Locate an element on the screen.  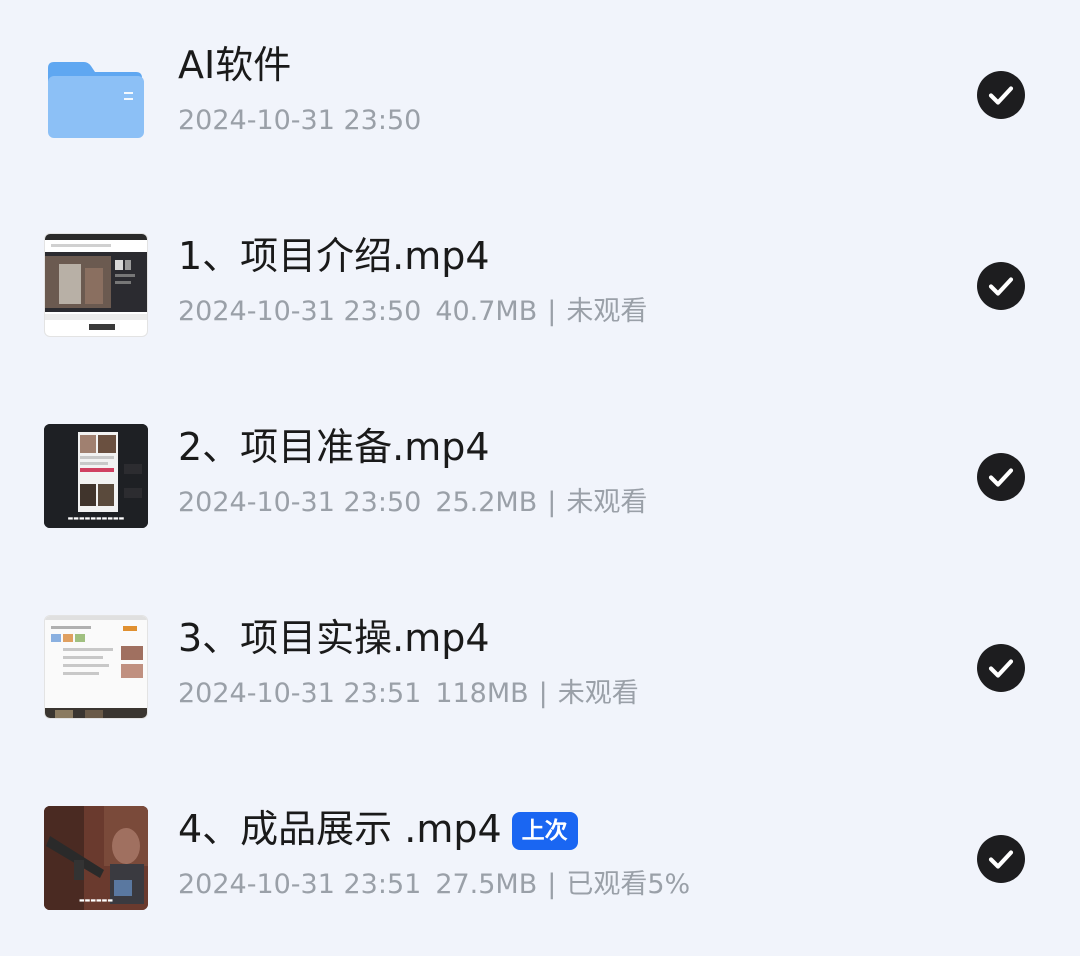
item-title-text: 4、成品展示 .mp4 is located at coordinates (340, 829).